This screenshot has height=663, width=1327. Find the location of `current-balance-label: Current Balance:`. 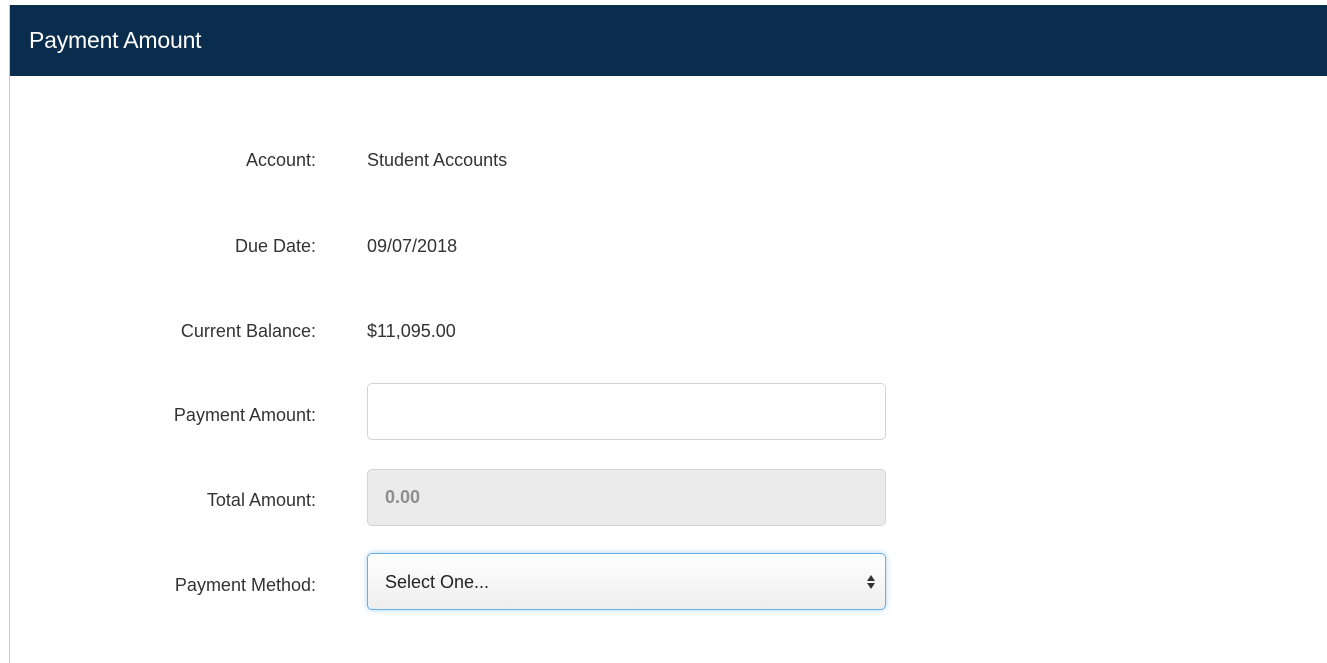

current-balance-label: Current Balance: is located at coordinates (248, 331).